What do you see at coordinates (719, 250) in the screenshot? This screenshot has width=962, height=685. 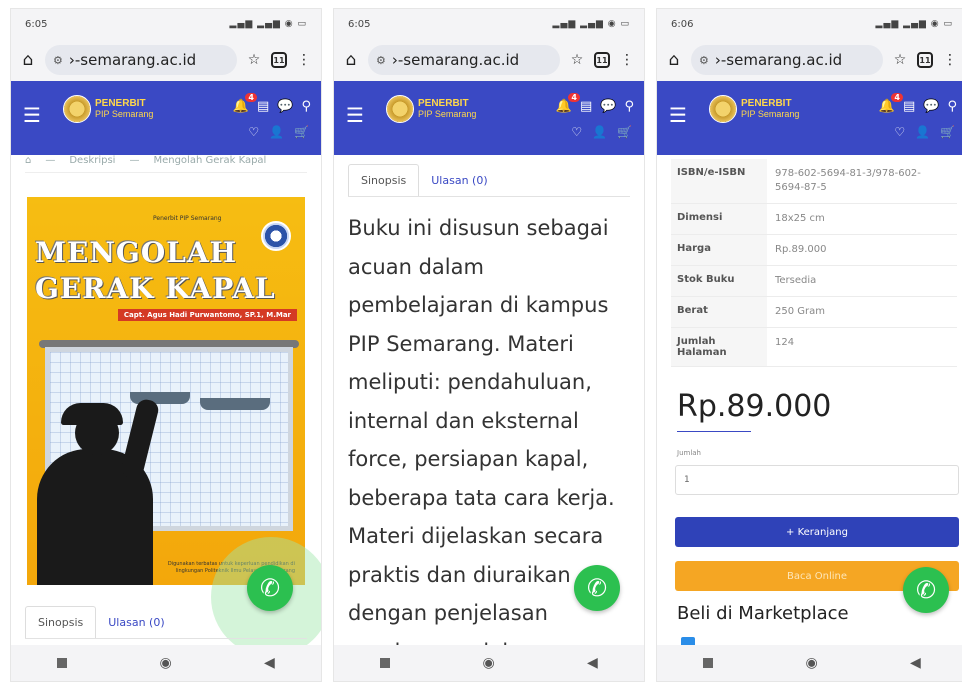 I see `spec-key: Harga` at bounding box center [719, 250].